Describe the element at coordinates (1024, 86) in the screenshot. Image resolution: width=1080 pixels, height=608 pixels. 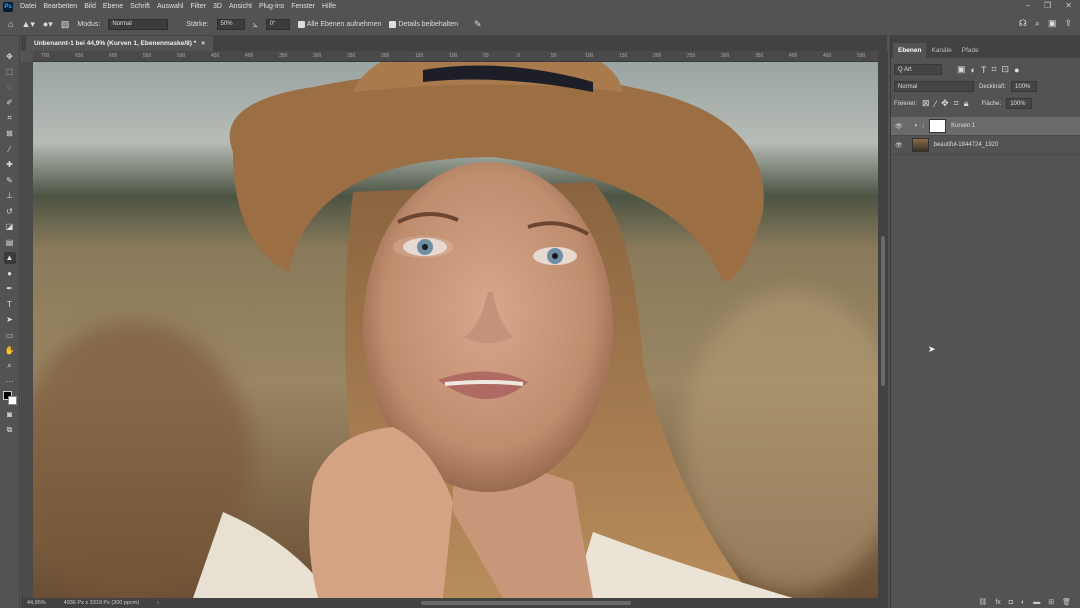
I see `opacity-input: 100%` at that location.